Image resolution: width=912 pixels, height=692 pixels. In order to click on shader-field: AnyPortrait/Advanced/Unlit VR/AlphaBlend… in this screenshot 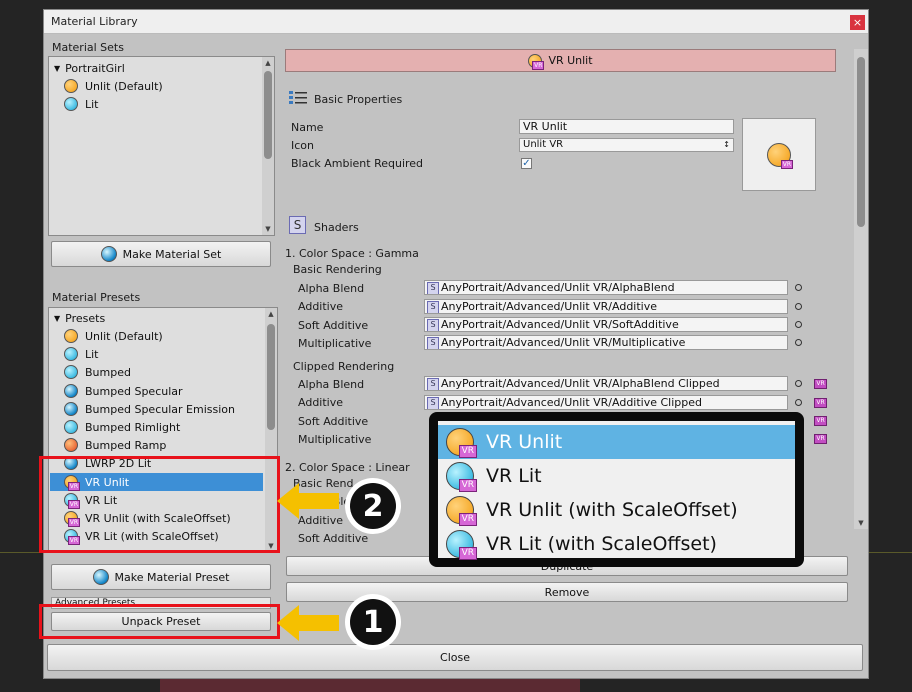, I will do `click(606, 383)`.